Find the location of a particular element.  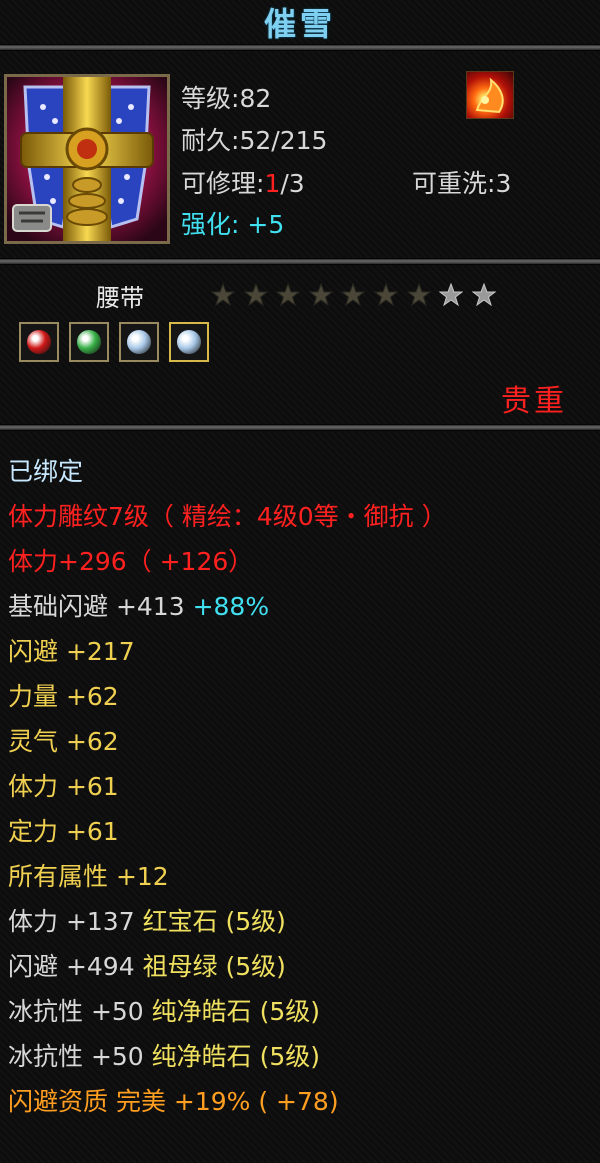

section-divider-top is located at coordinates (300, 261).